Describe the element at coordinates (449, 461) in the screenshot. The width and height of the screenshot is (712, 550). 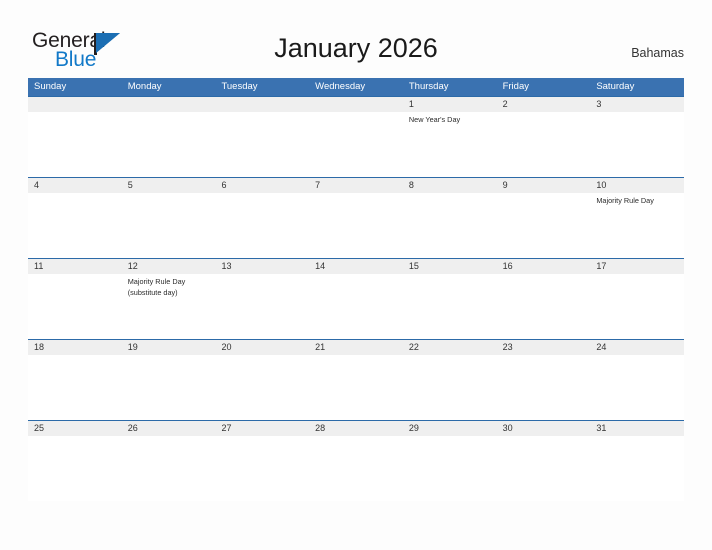
I see `calendar-day-cell: 29` at that location.